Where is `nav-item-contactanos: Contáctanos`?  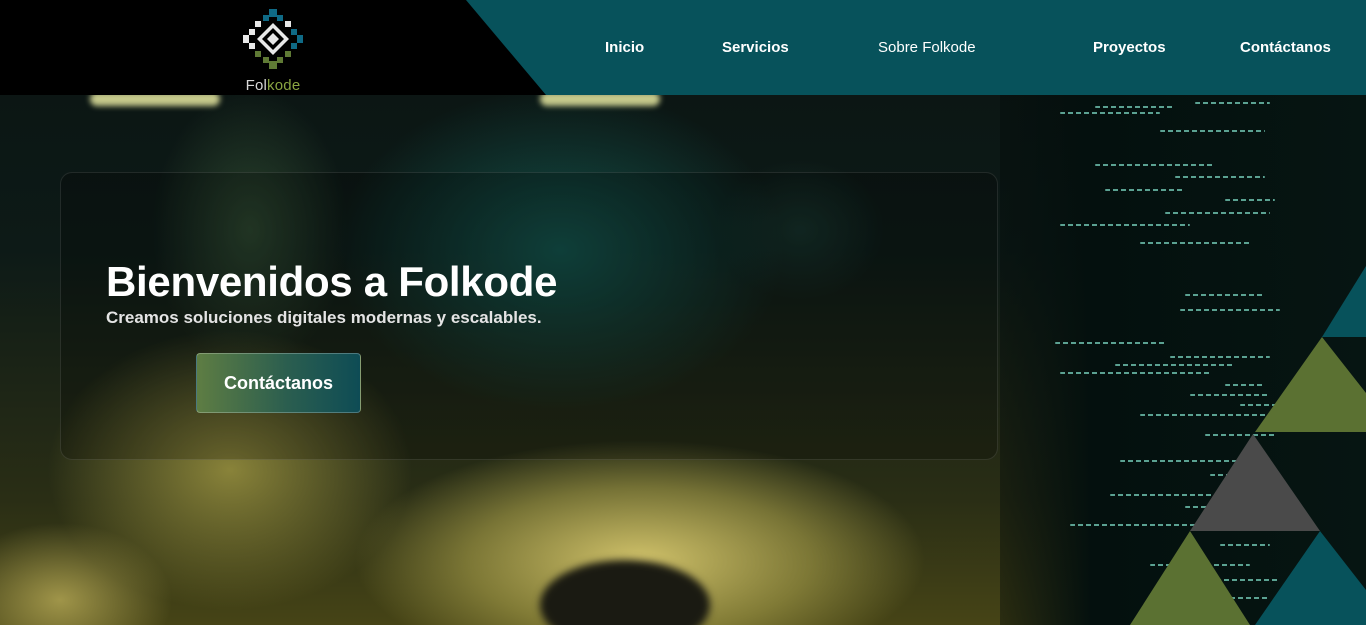
nav-item-contactanos: Contáctanos is located at coordinates (1285, 47).